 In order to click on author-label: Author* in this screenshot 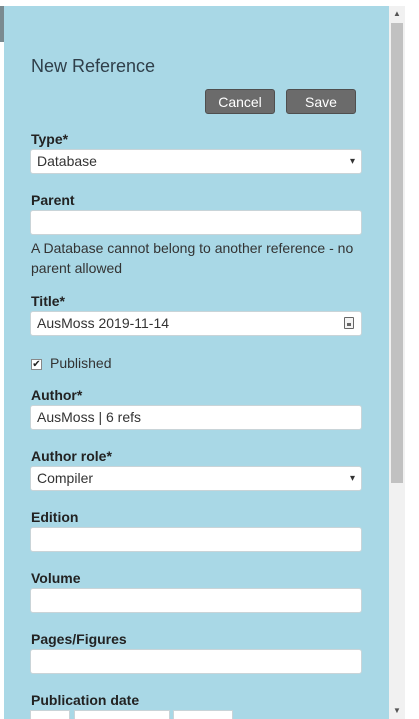, I will do `click(56, 395)`.